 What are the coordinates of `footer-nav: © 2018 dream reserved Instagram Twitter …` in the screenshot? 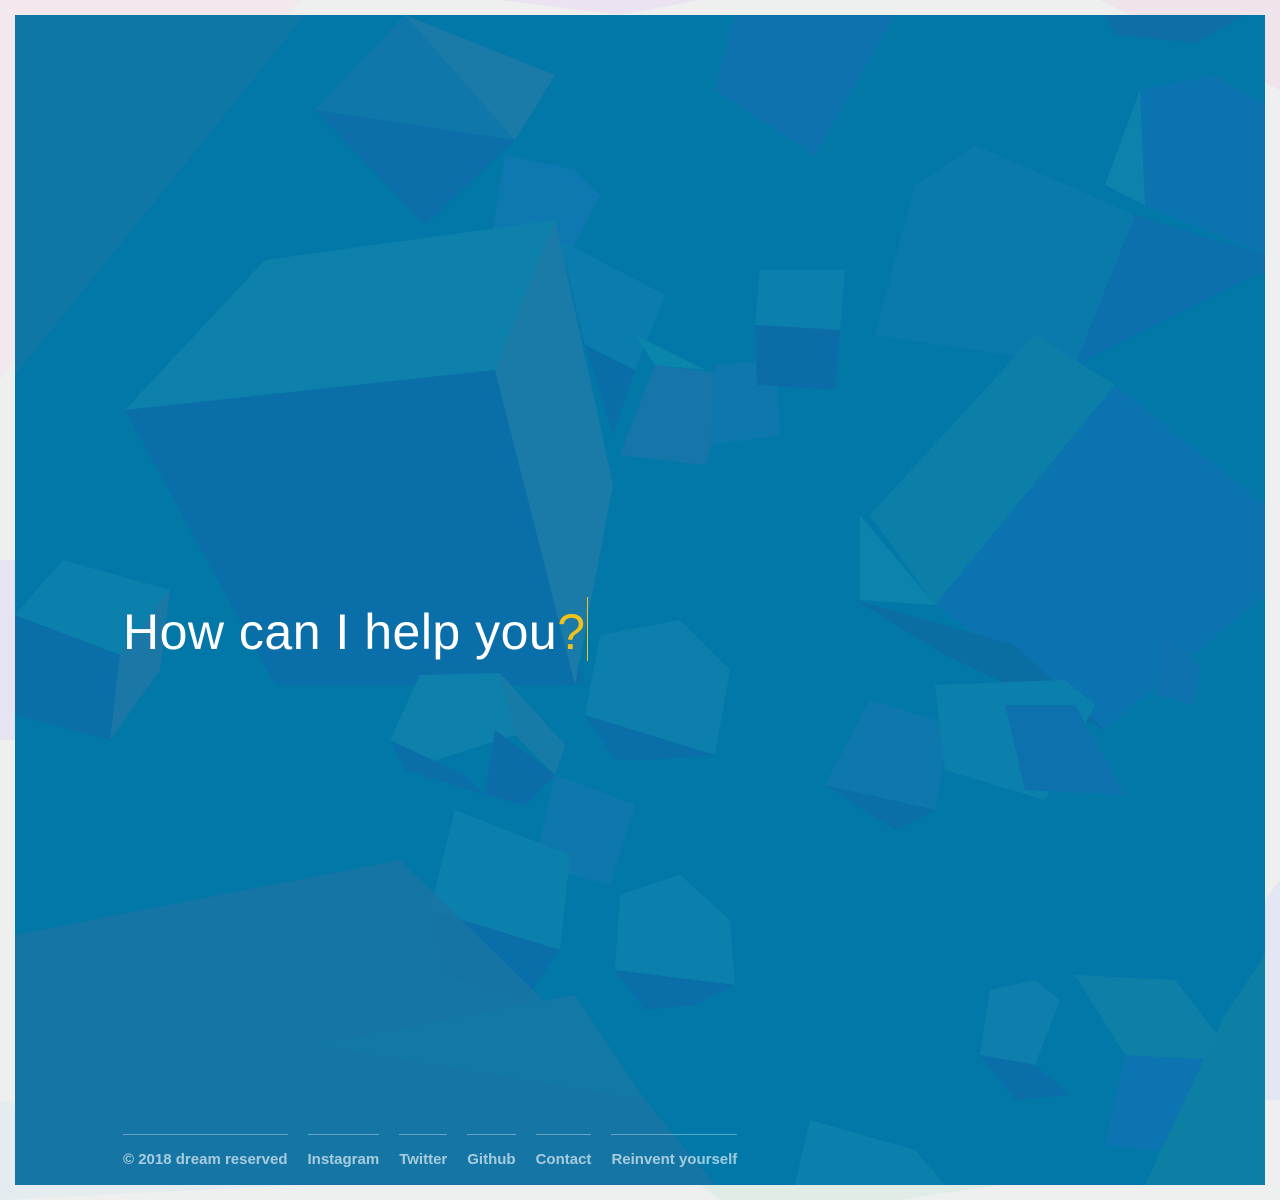 It's located at (430, 1151).